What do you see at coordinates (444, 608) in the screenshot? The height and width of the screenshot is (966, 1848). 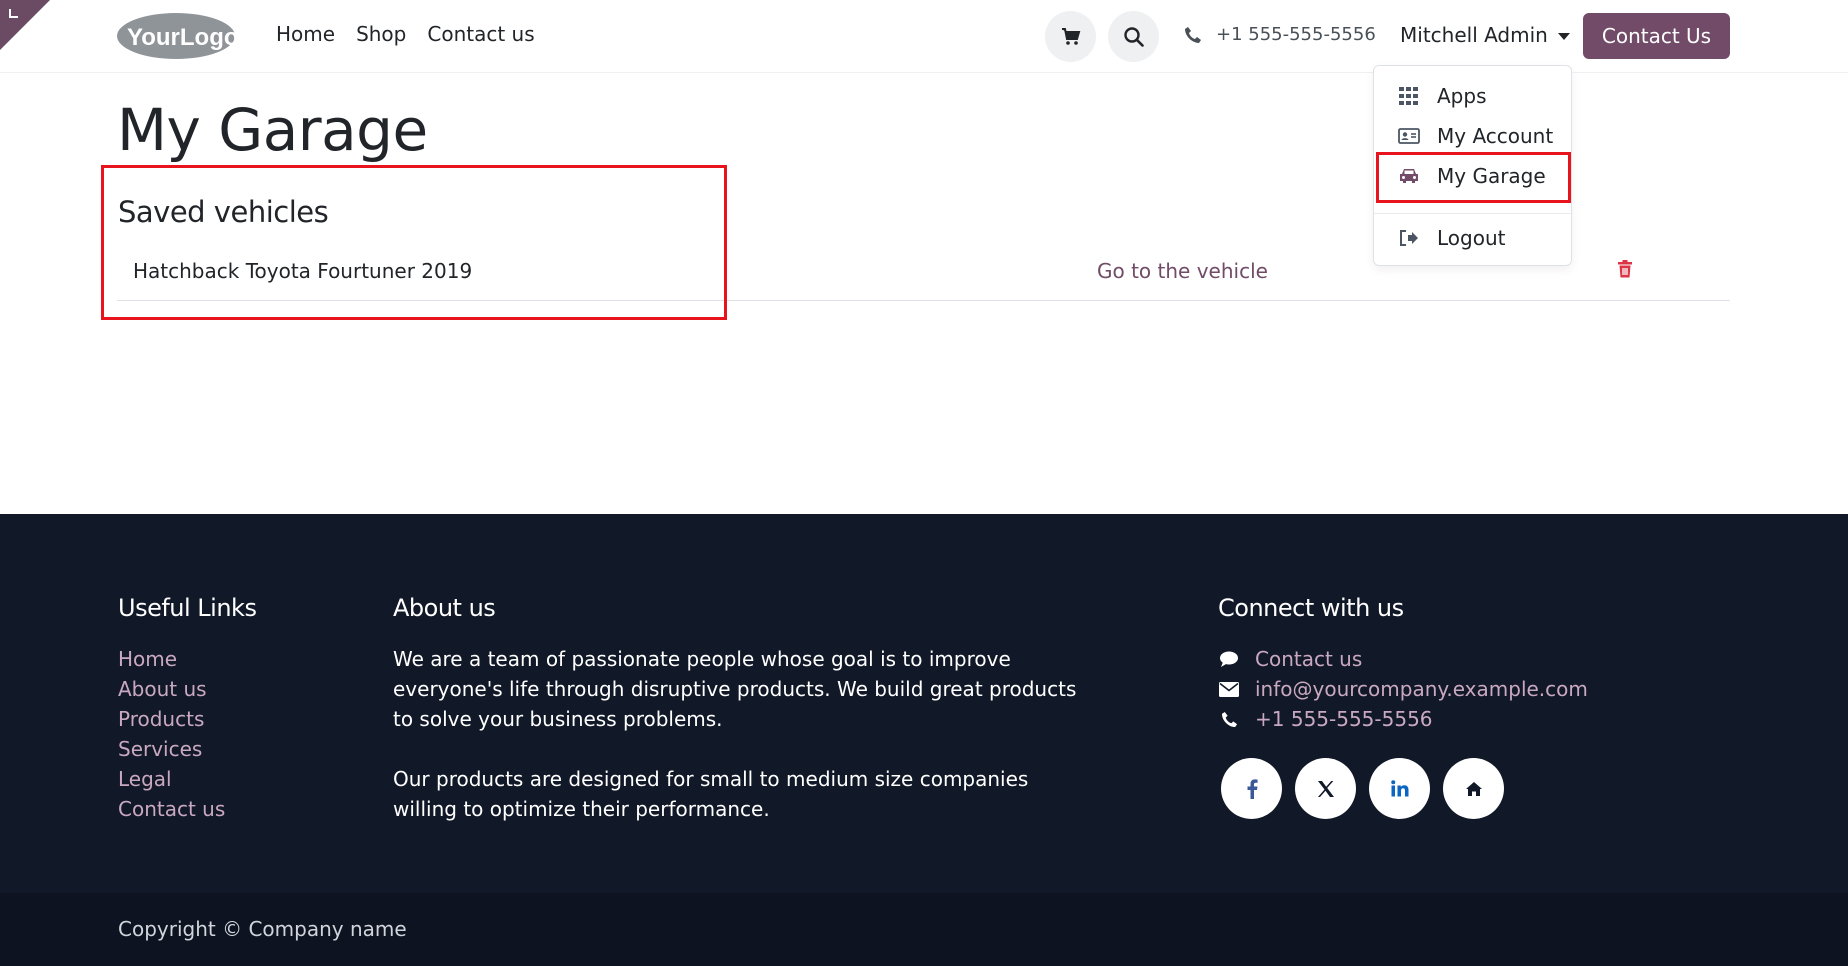 I see `about-us-title: About us` at bounding box center [444, 608].